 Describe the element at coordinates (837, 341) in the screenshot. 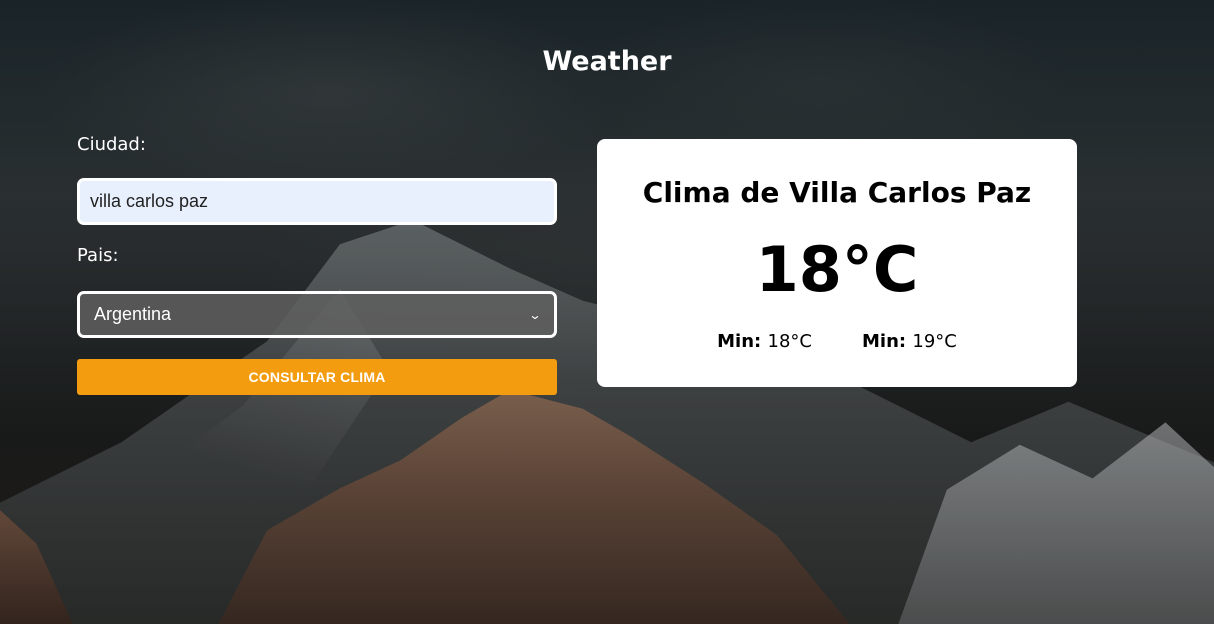

I see `min-max-row: Min: 18°C Min: 19°C` at that location.